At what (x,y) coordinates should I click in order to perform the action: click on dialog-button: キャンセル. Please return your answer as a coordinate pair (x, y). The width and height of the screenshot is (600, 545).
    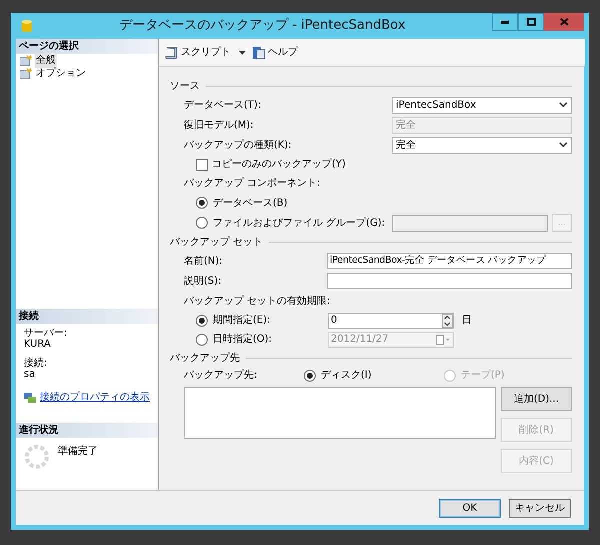
    Looking at the image, I should click on (540, 508).